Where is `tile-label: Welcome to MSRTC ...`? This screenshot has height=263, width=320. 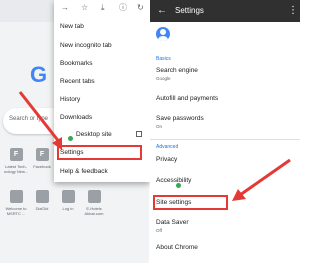 tile-label: Welcome to MSRTC ... is located at coordinates (16, 211).